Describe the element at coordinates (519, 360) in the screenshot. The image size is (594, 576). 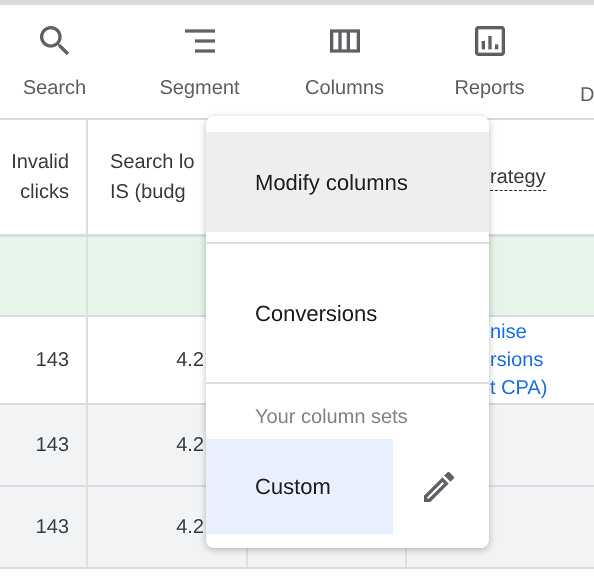
I see `strategy-link: nise rsions t CPA)` at that location.